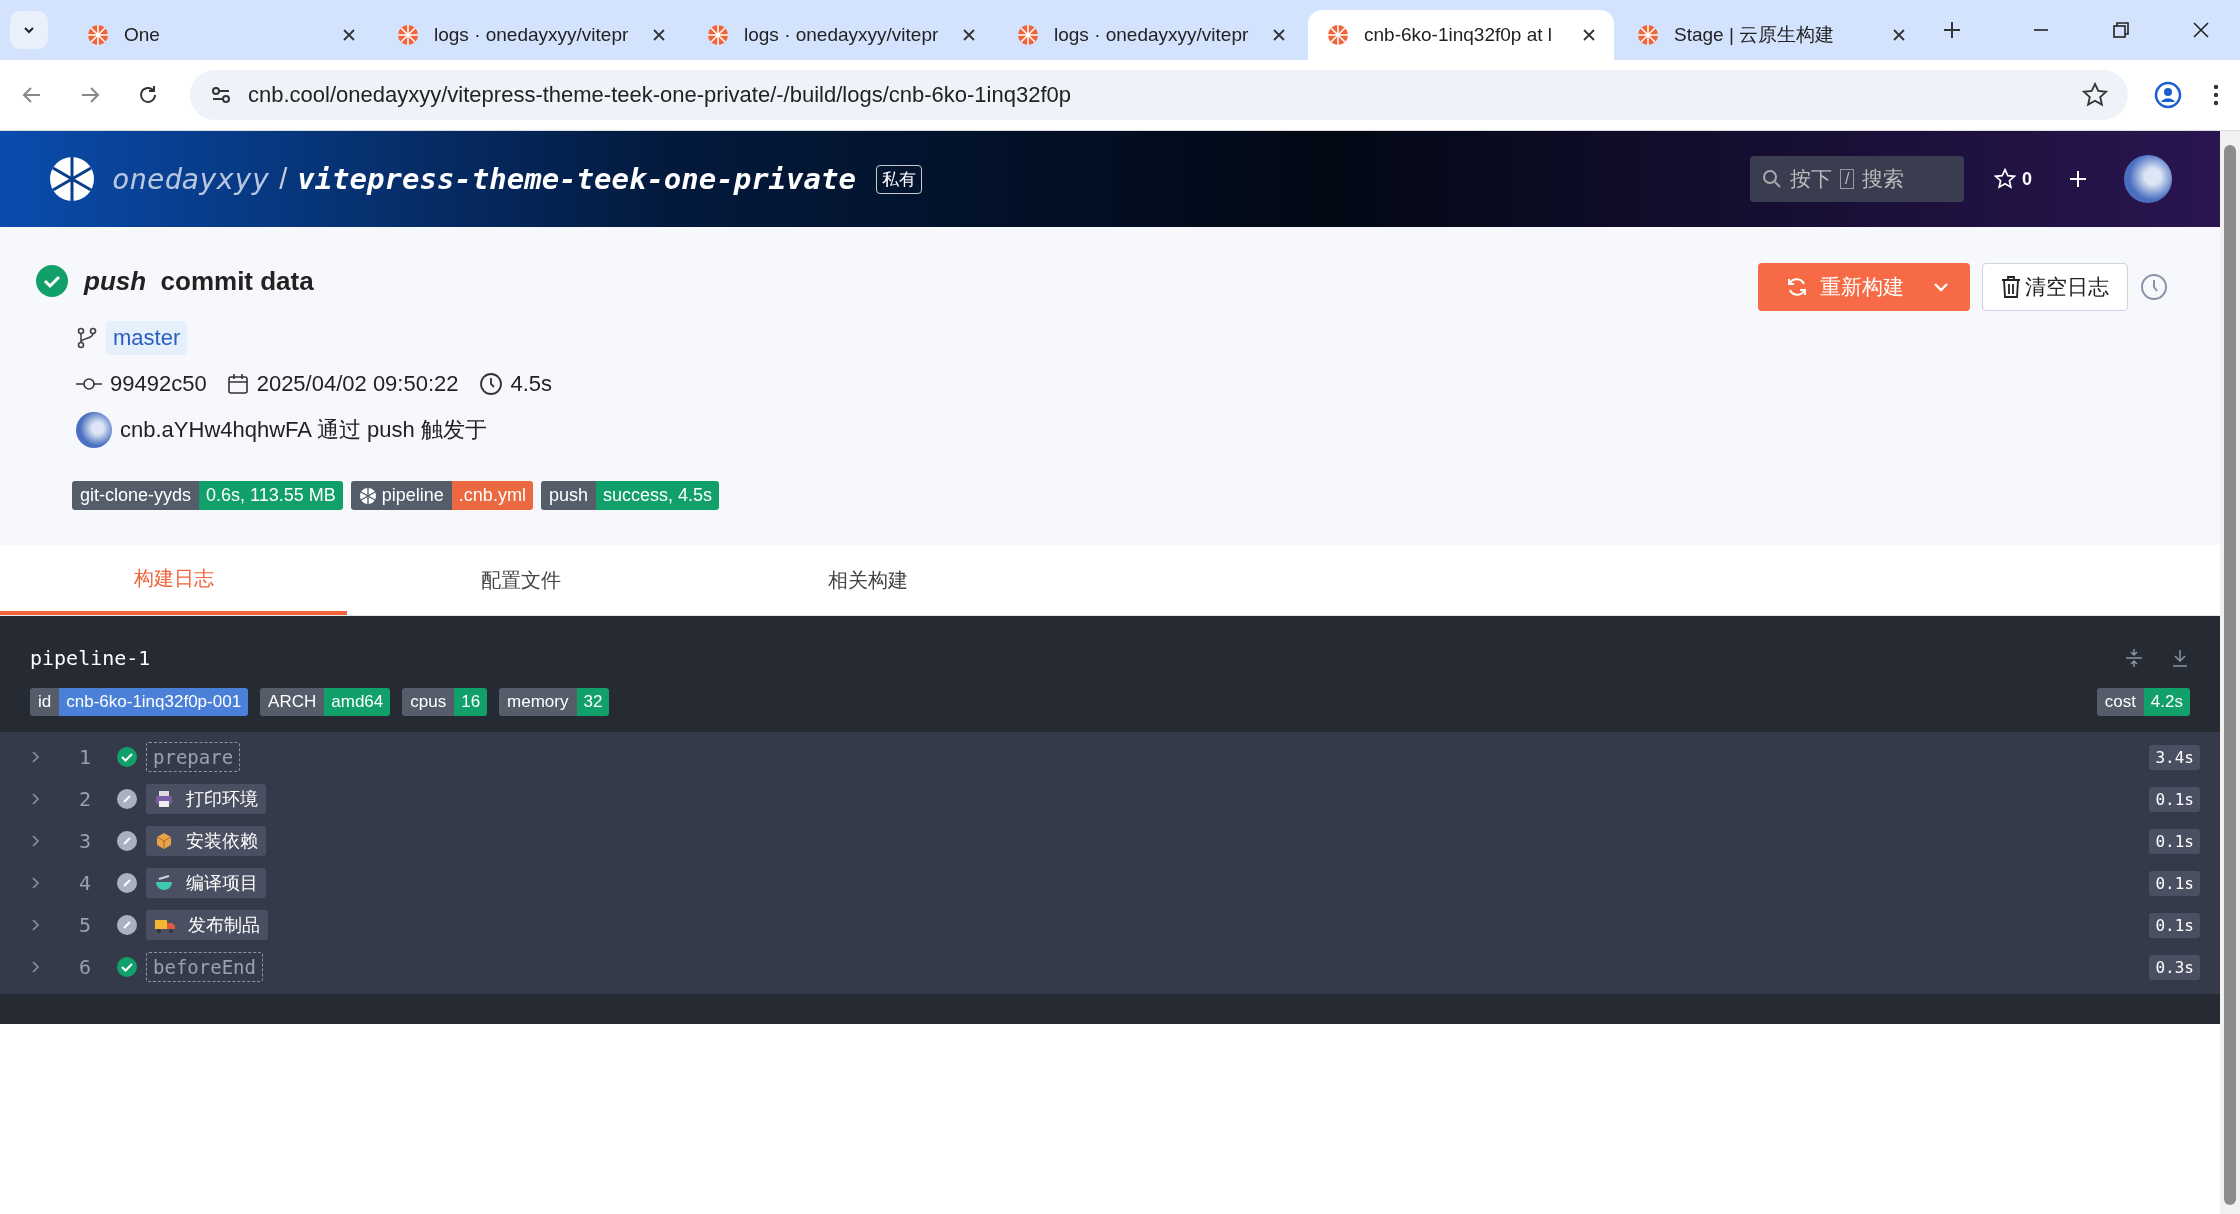  Describe the element at coordinates (136, 495) in the screenshot. I see `badge-label: git-clone-yyds` at that location.